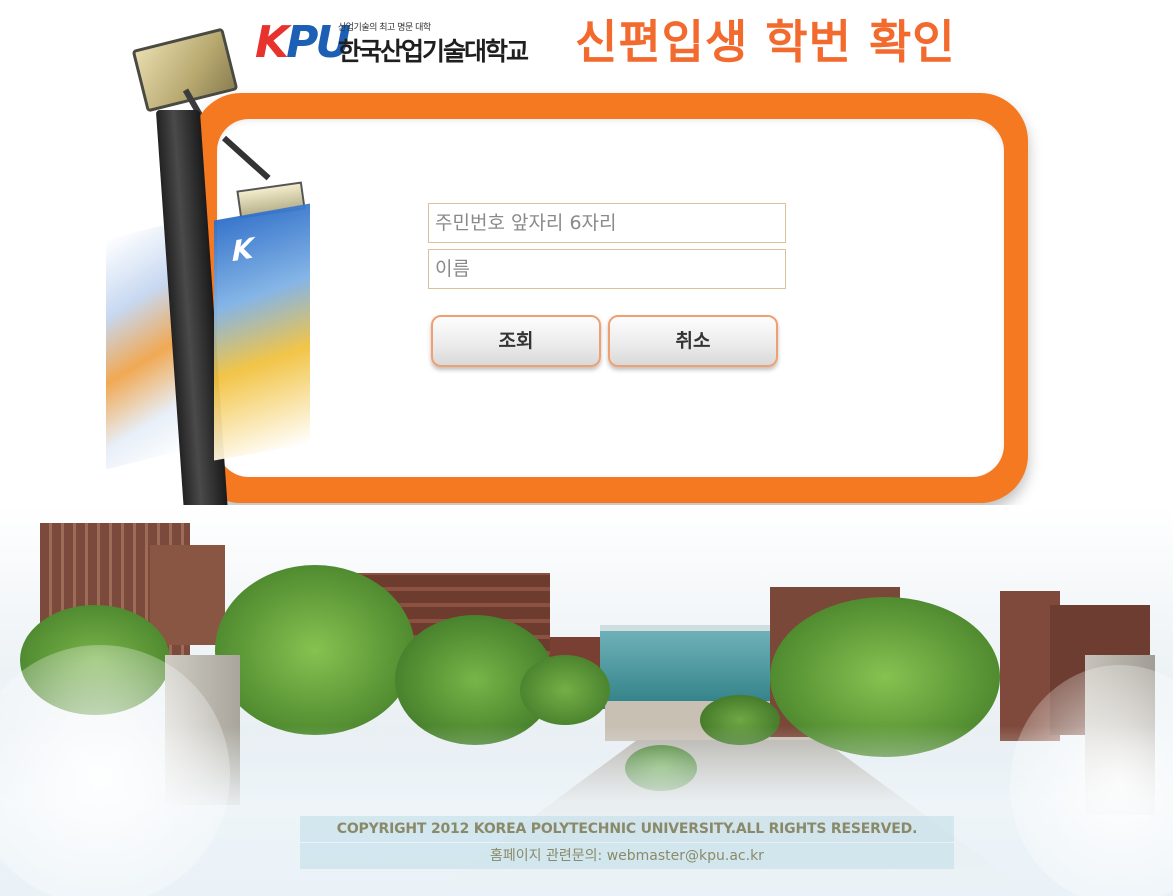 The width and height of the screenshot is (1173, 896). I want to click on page-title: 신편입생 학번 확인, so click(765, 42).